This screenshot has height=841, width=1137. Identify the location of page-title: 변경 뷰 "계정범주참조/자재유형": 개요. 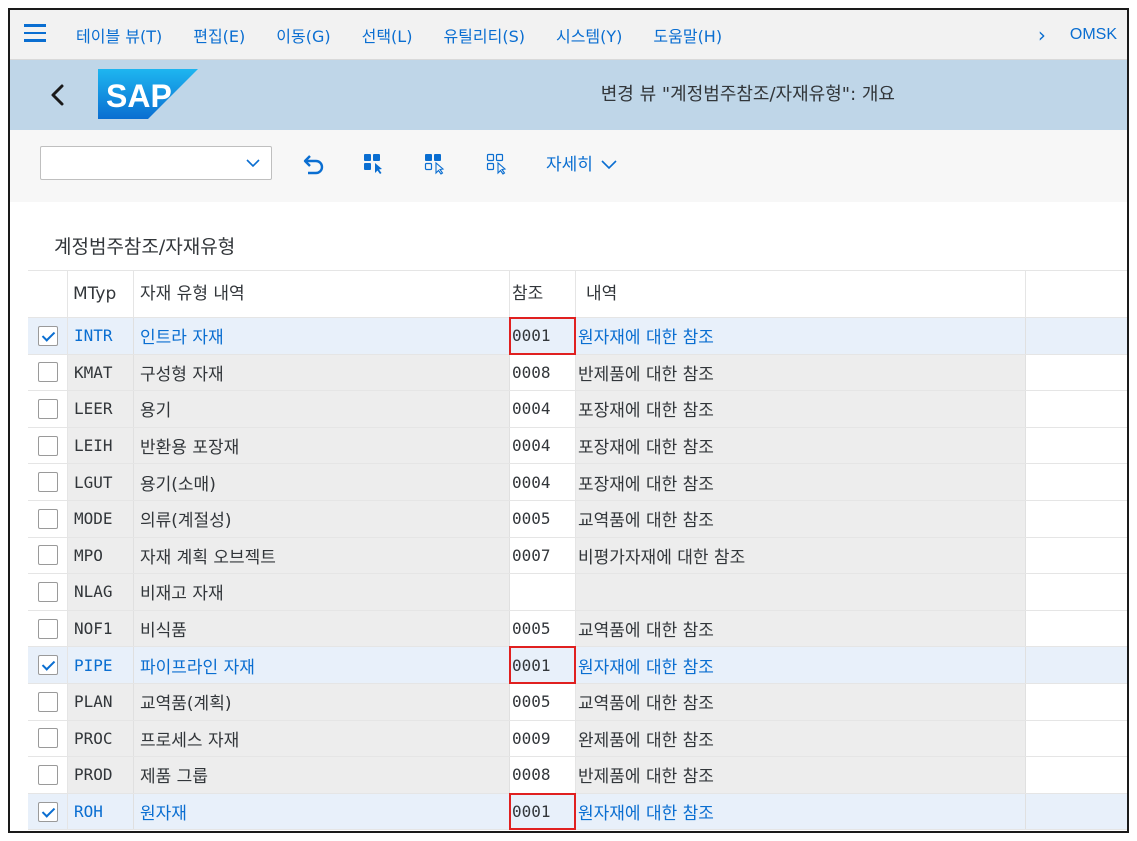
(747, 94).